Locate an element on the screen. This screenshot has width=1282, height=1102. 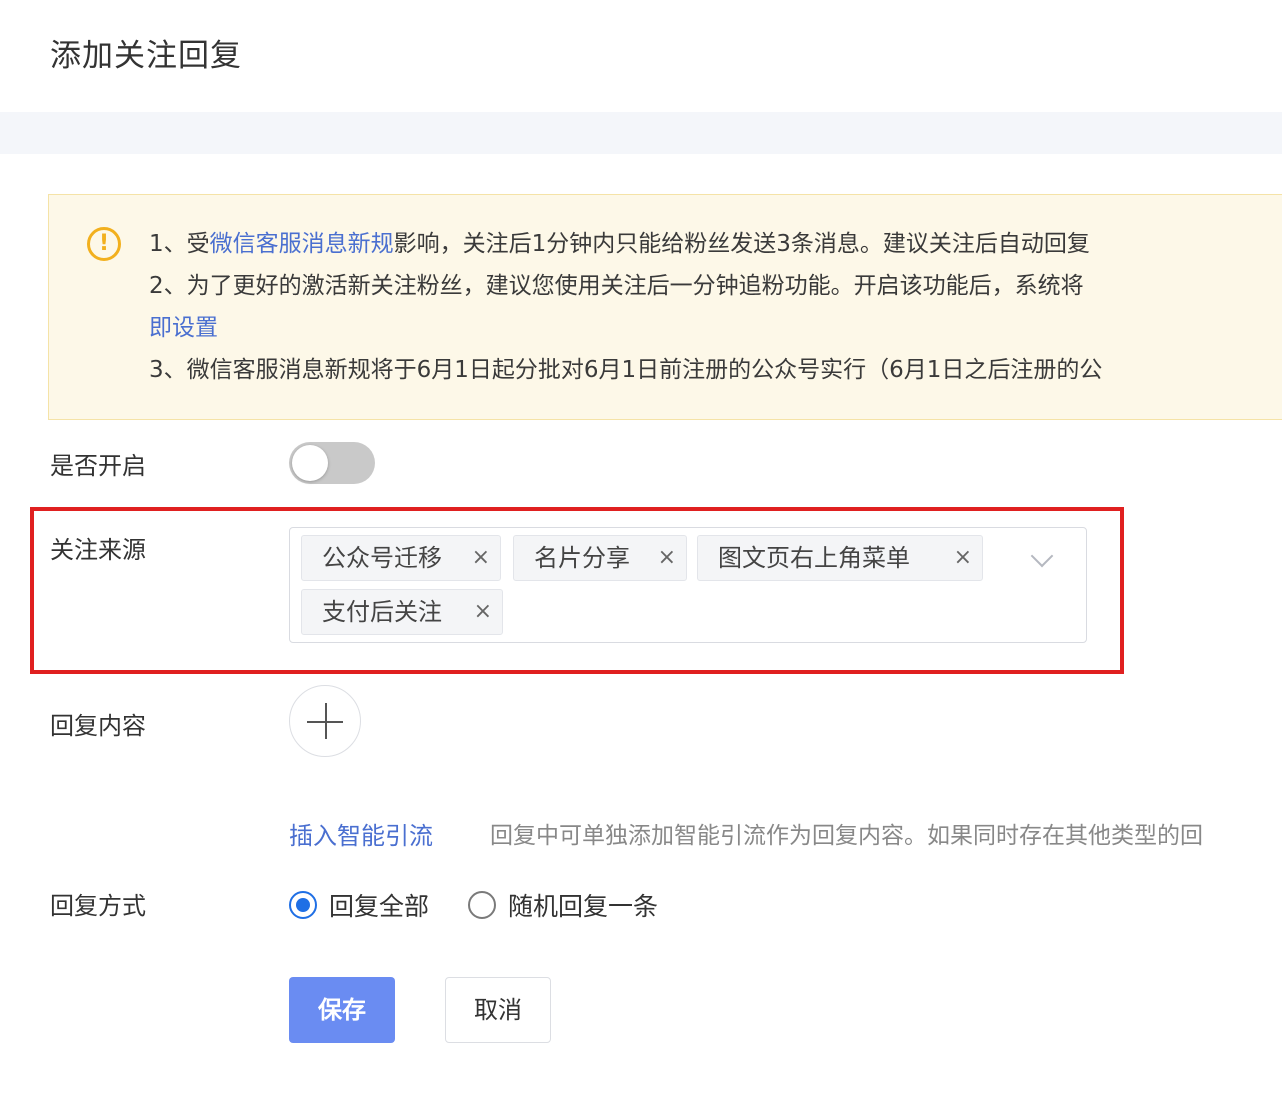
add-reply-content-button is located at coordinates (325, 721).